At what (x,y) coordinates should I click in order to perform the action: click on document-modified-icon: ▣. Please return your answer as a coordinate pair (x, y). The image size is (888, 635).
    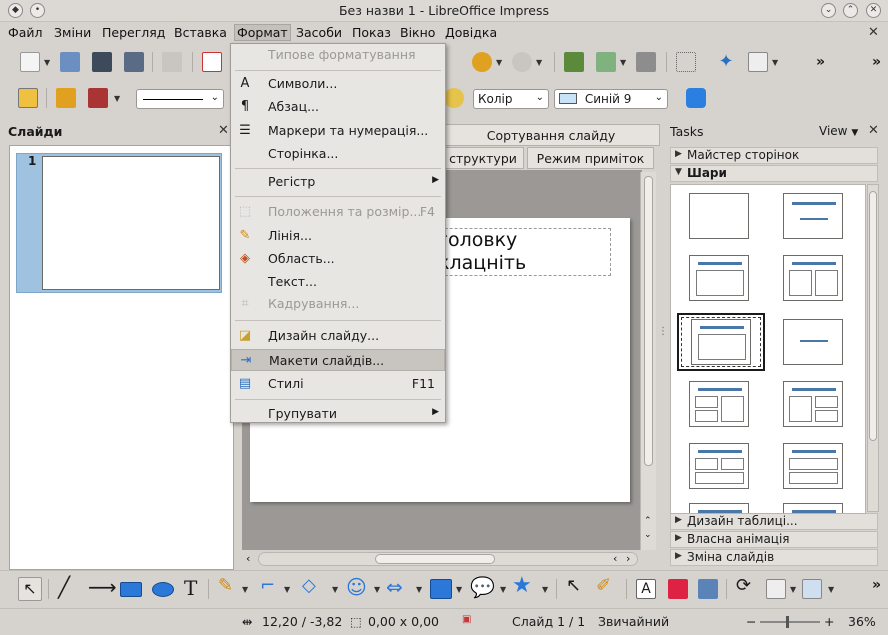
    Looking at the image, I should click on (466, 619).